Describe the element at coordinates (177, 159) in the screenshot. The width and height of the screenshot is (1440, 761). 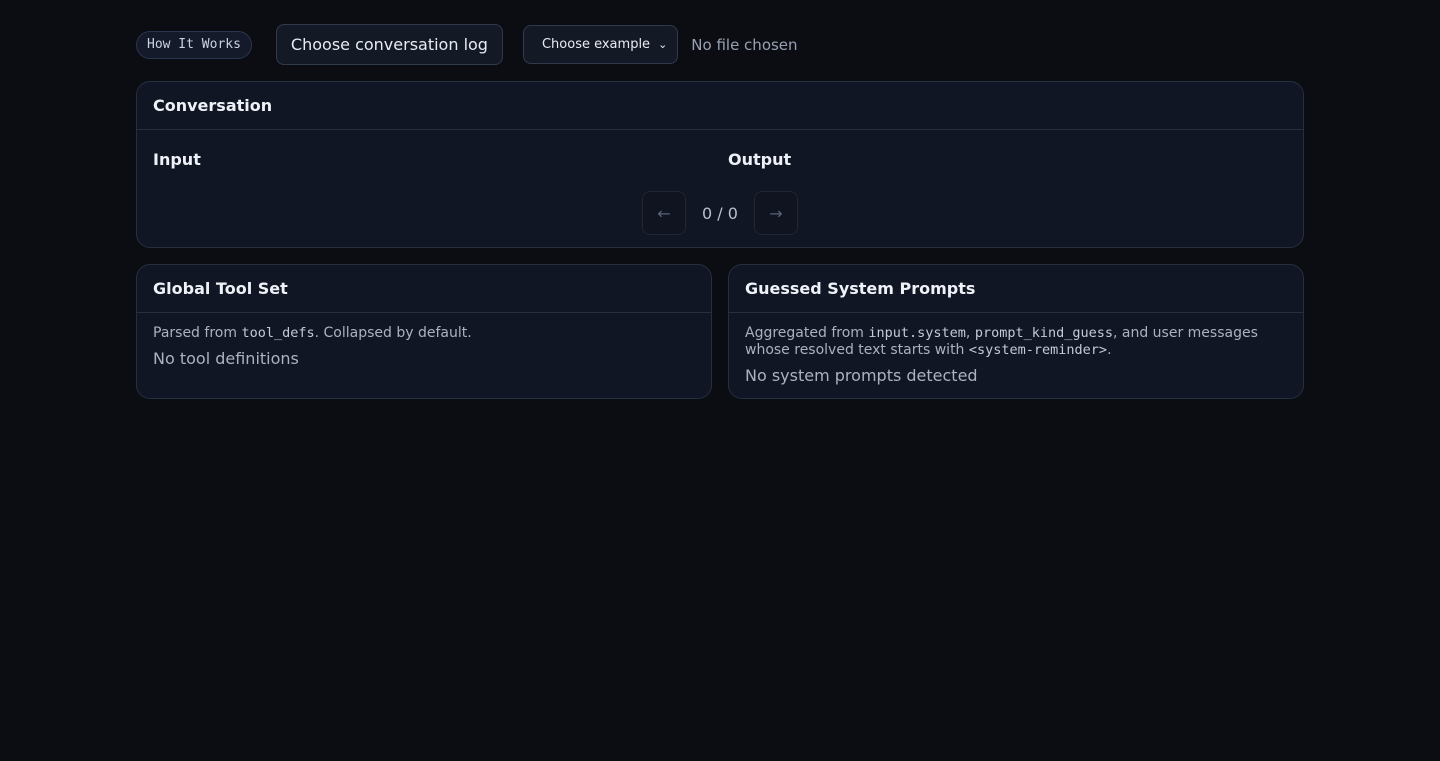
I see `input-label: Input` at that location.